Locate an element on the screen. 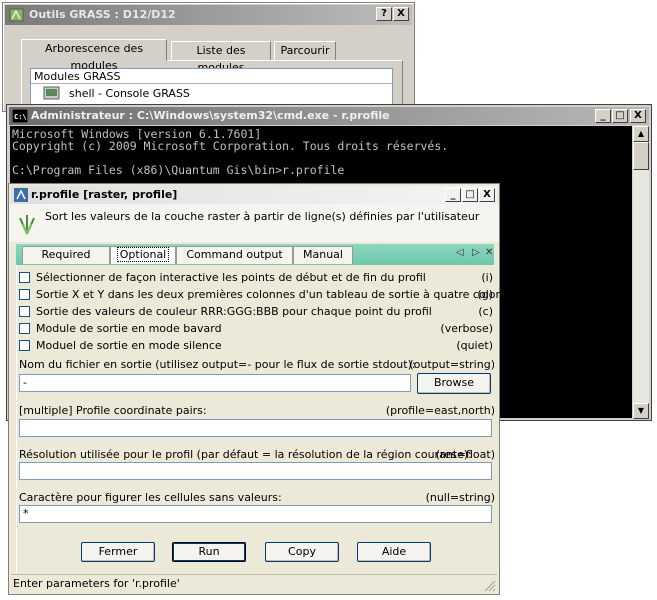  scroll-down-icon: ▼ is located at coordinates (641, 411).